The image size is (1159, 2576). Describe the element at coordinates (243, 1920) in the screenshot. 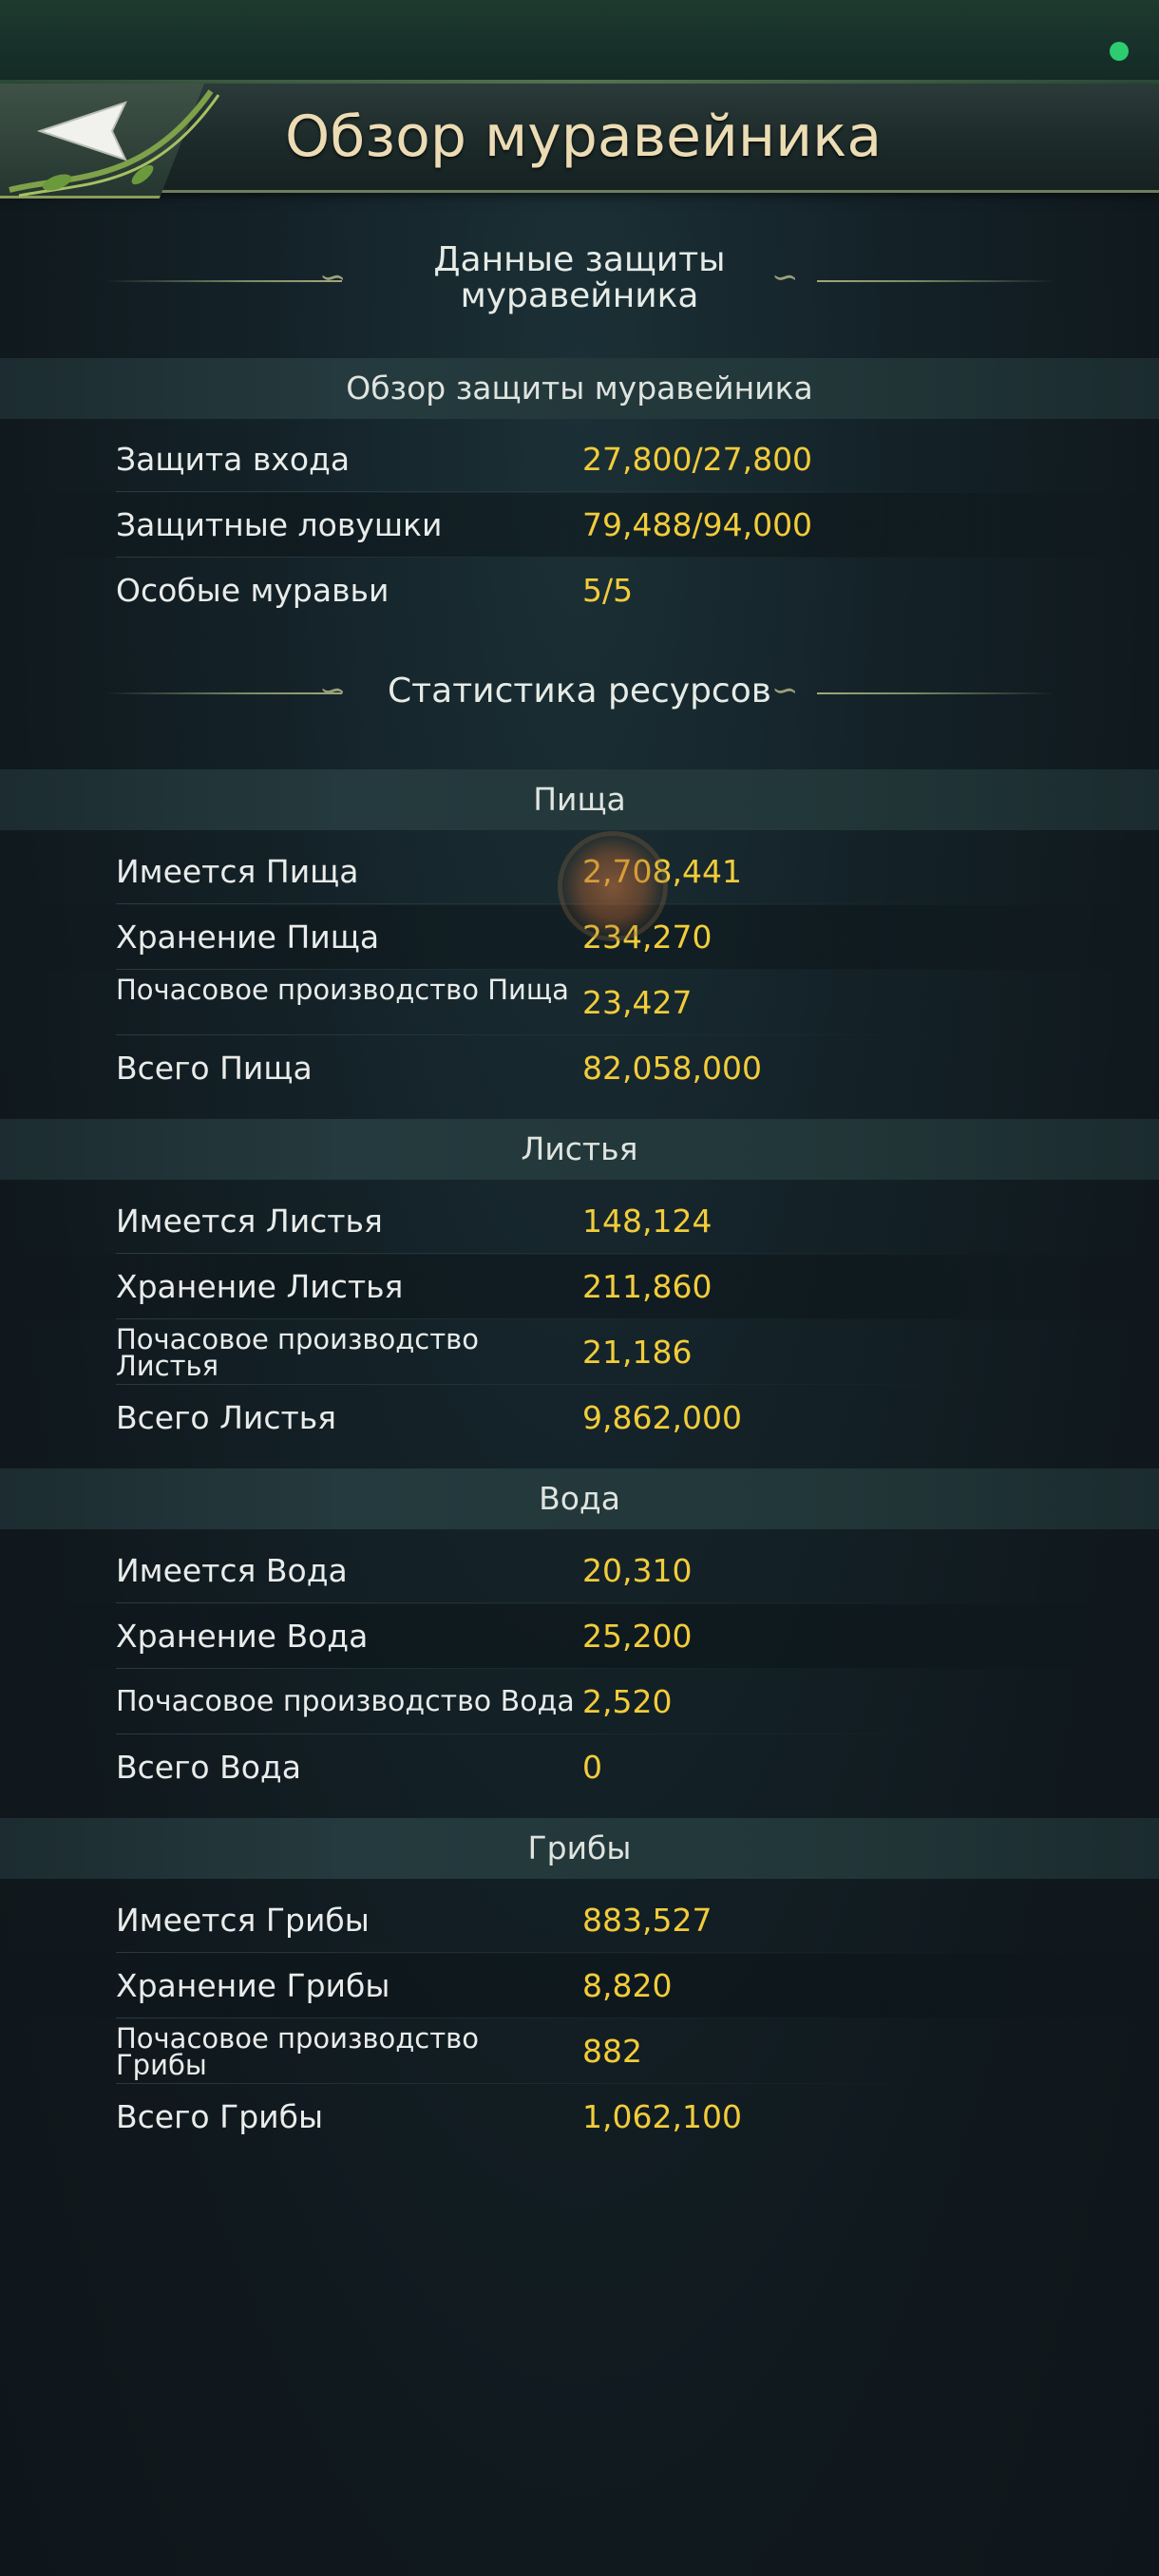

I see `row-label: Имеется Грибы` at that location.